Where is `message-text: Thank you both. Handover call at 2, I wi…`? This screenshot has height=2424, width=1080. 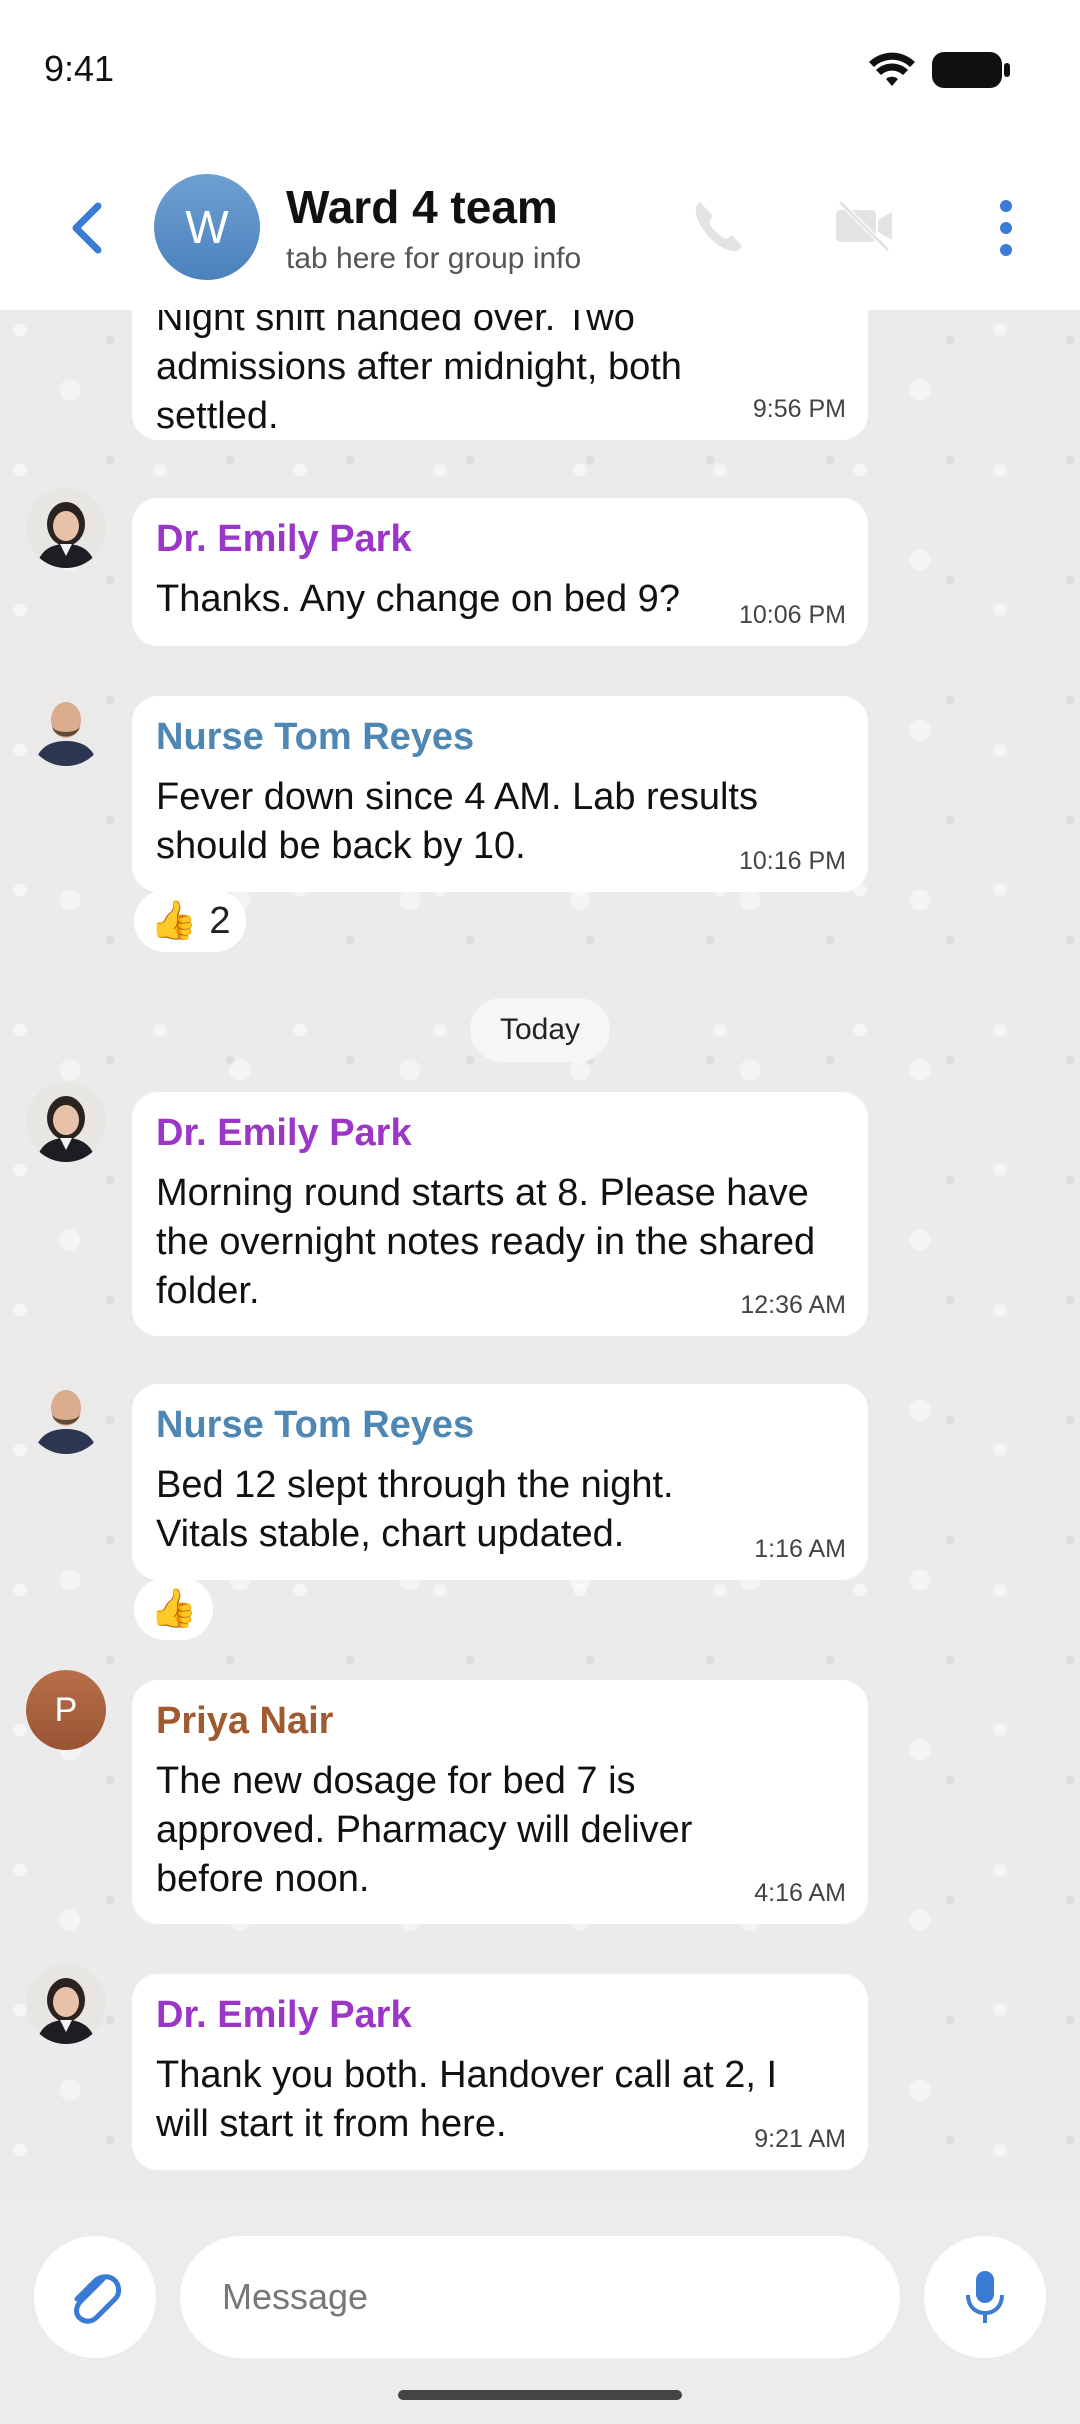 message-text: Thank you both. Handover call at 2, I wi… is located at coordinates (467, 2099).